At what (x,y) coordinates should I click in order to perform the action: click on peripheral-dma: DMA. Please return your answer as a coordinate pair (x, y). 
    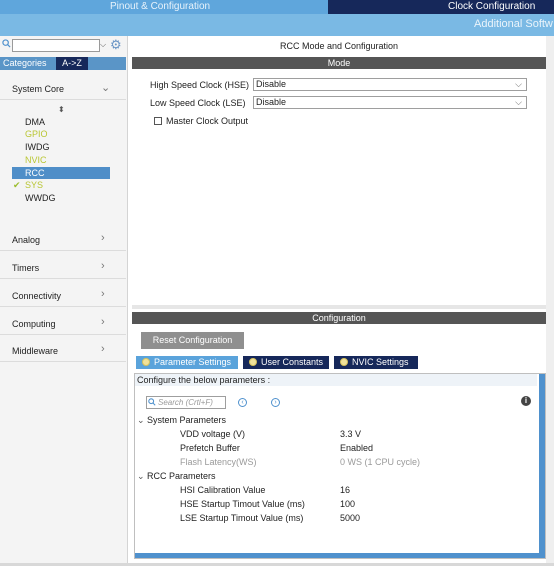
    Looking at the image, I should click on (61, 122).